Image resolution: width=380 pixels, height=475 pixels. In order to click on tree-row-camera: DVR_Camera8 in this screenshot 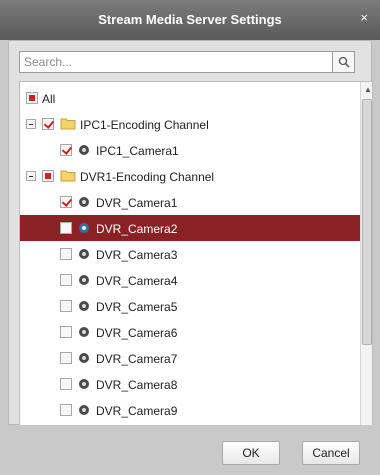, I will do `click(190, 384)`.